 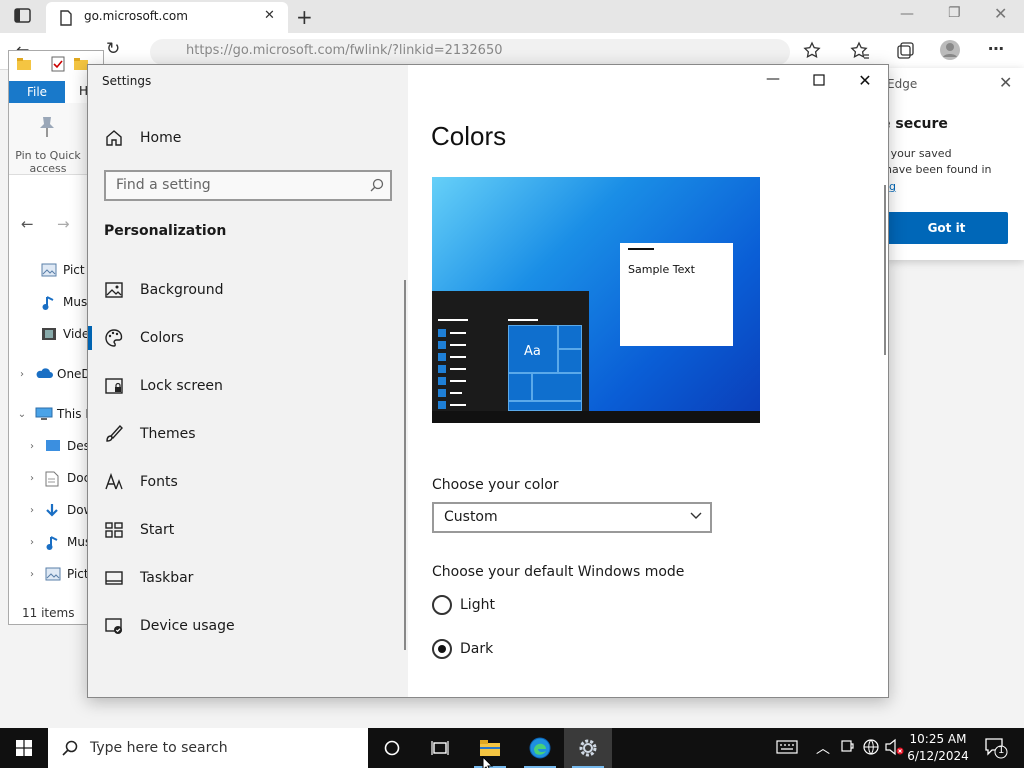 What do you see at coordinates (950, 50) in the screenshot?
I see `profile-avatar-icon` at bounding box center [950, 50].